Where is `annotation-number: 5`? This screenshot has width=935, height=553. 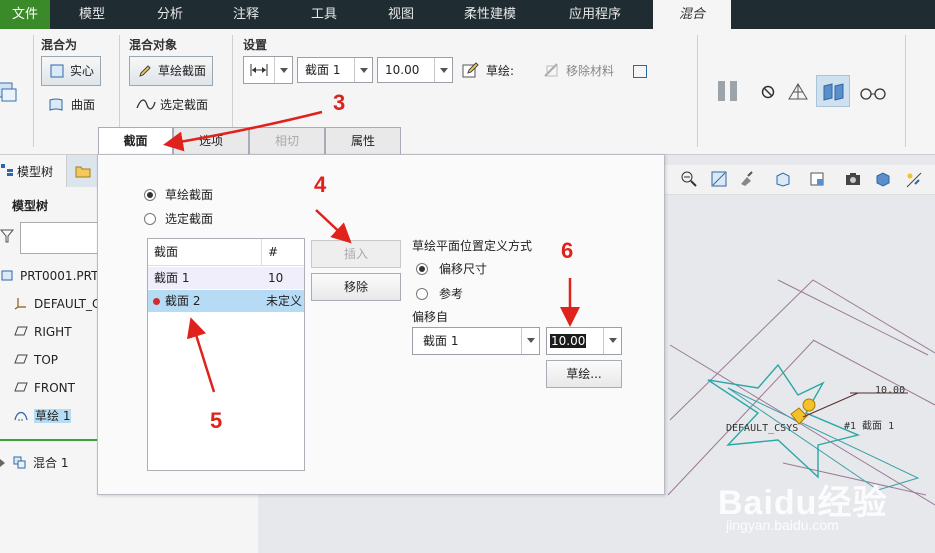 annotation-number: 5 is located at coordinates (216, 420).